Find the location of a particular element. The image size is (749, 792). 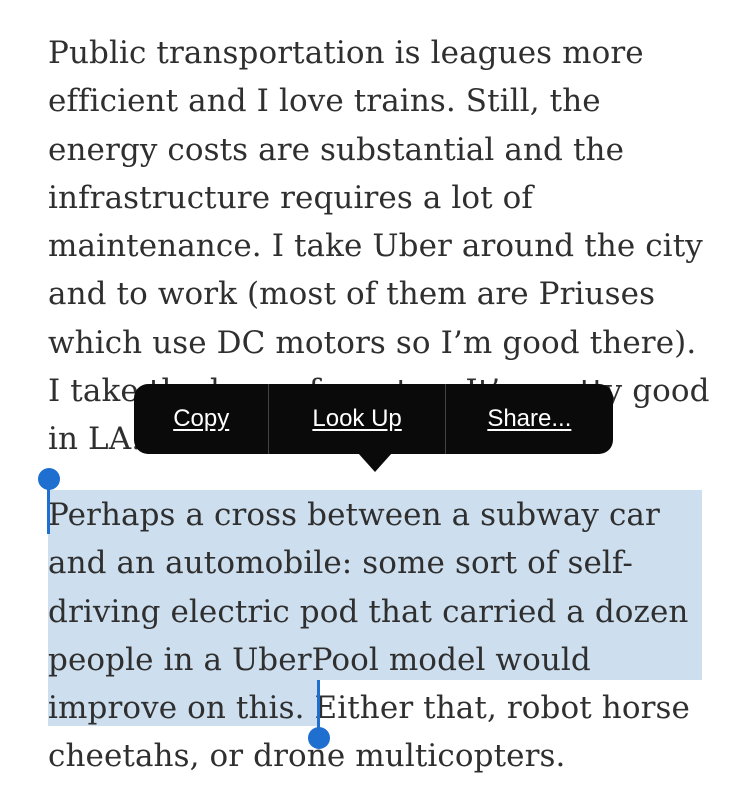

text-line: Public transportation is leagues more is located at coordinates (346, 53).